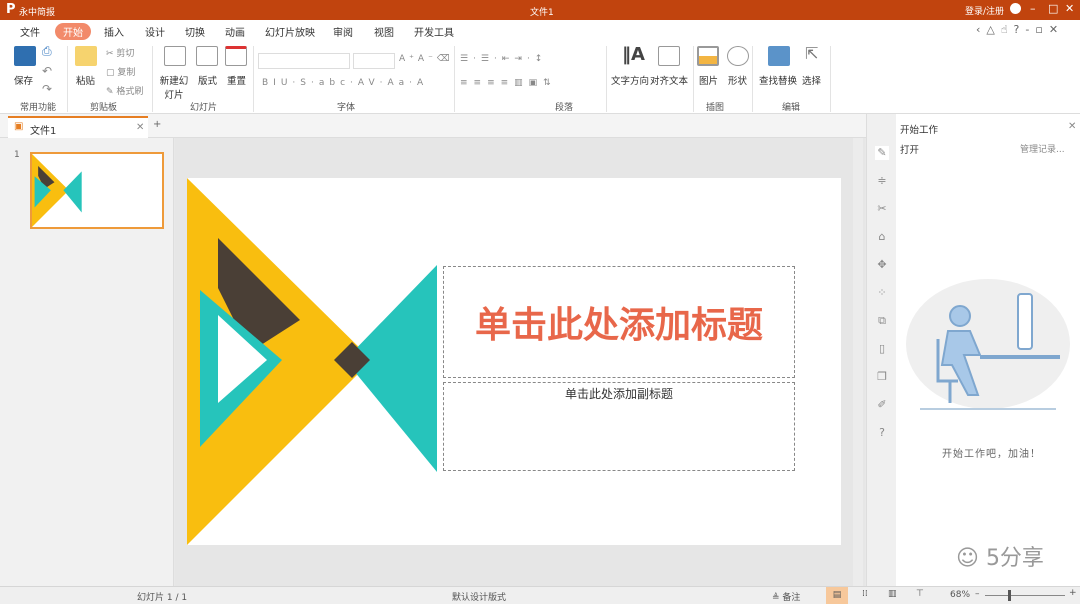  What do you see at coordinates (633, 54) in the screenshot?
I see `text-direction-icon: ‖A` at bounding box center [633, 54].